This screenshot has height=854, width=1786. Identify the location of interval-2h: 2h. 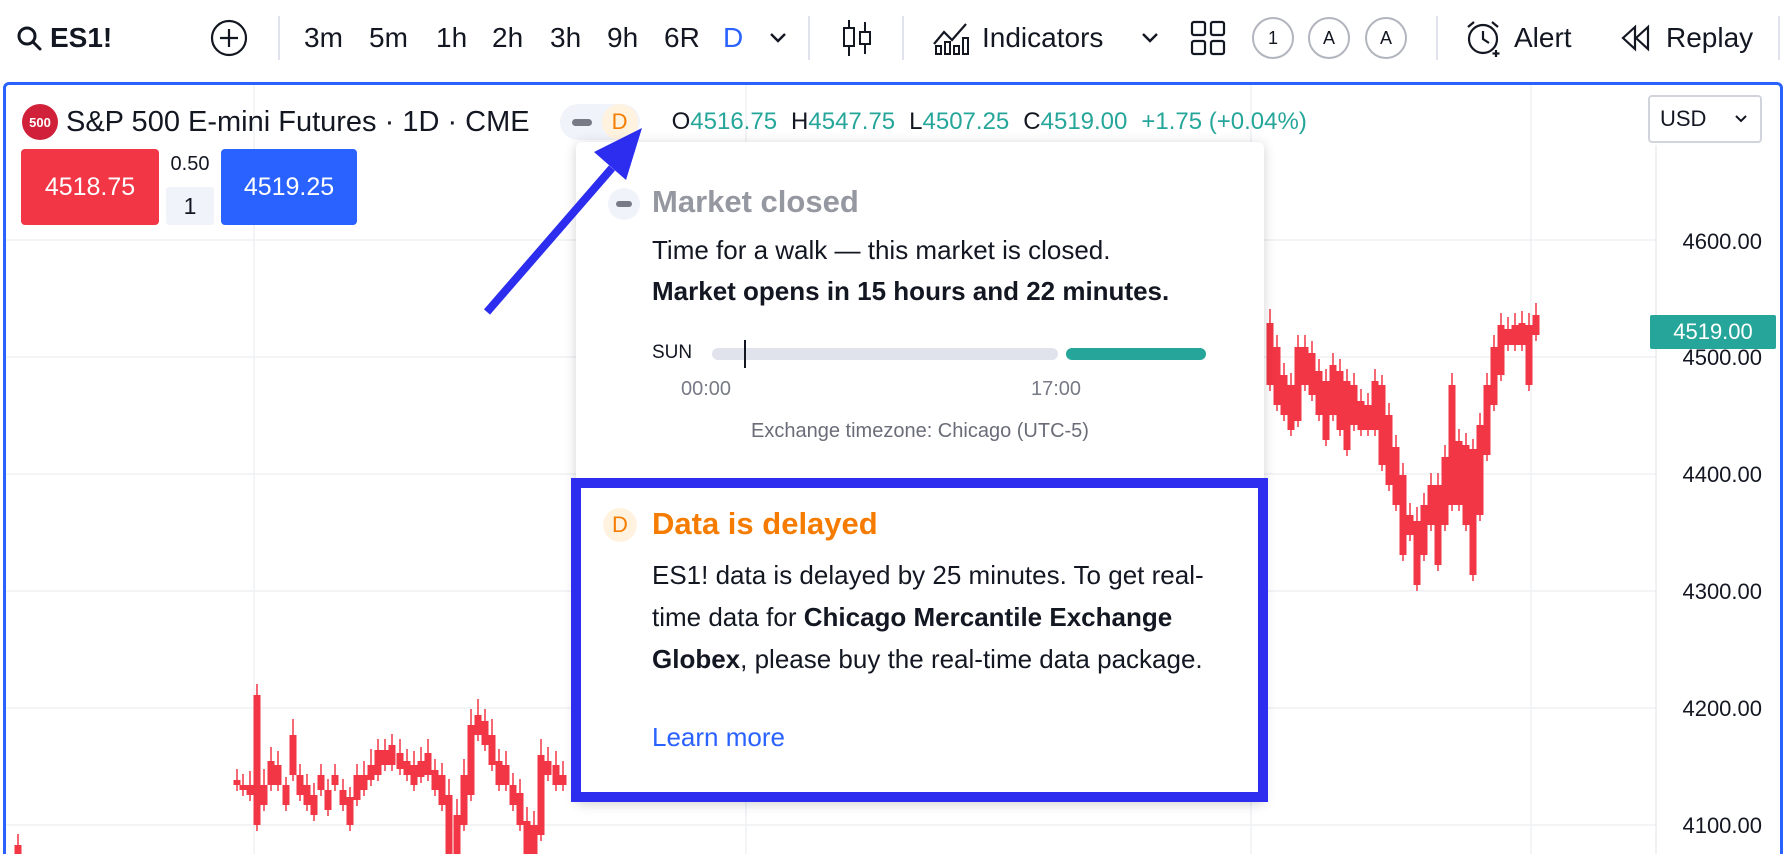
(507, 38).